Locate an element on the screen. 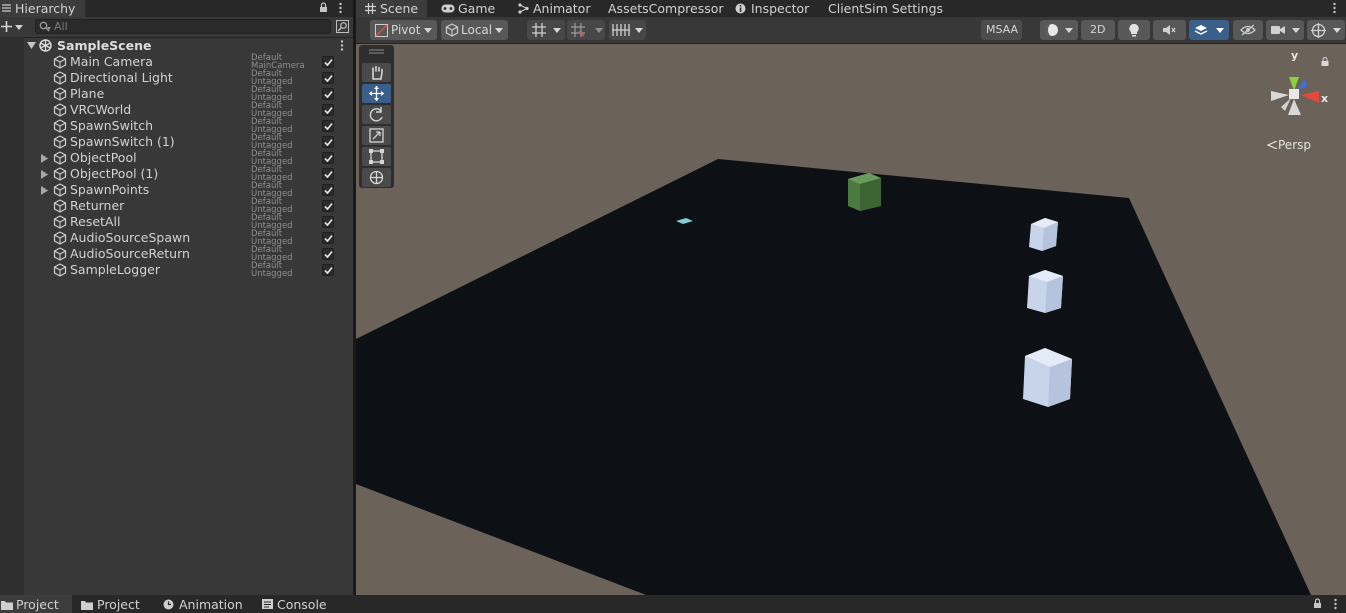 Image resolution: width=1346 pixels, height=613 pixels. hierarchy-item: SampleLogger Default Untagged is located at coordinates (188, 270).